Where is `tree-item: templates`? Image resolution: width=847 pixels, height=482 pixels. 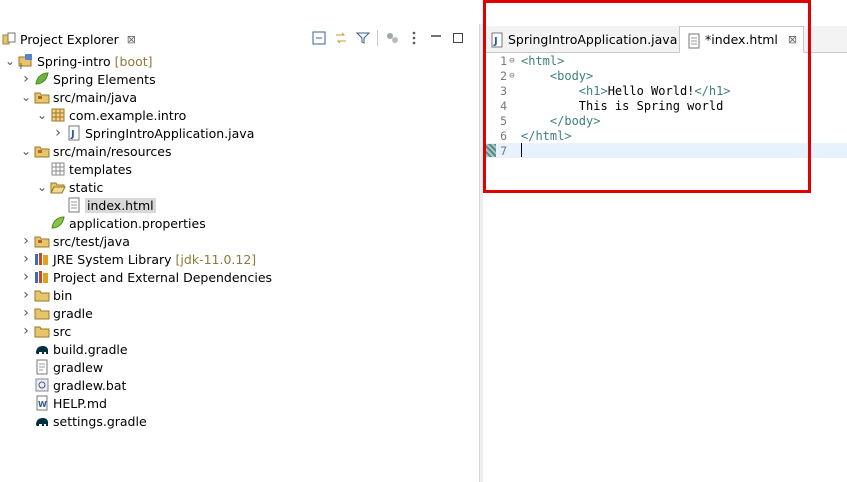 tree-item: templates is located at coordinates (84, 169).